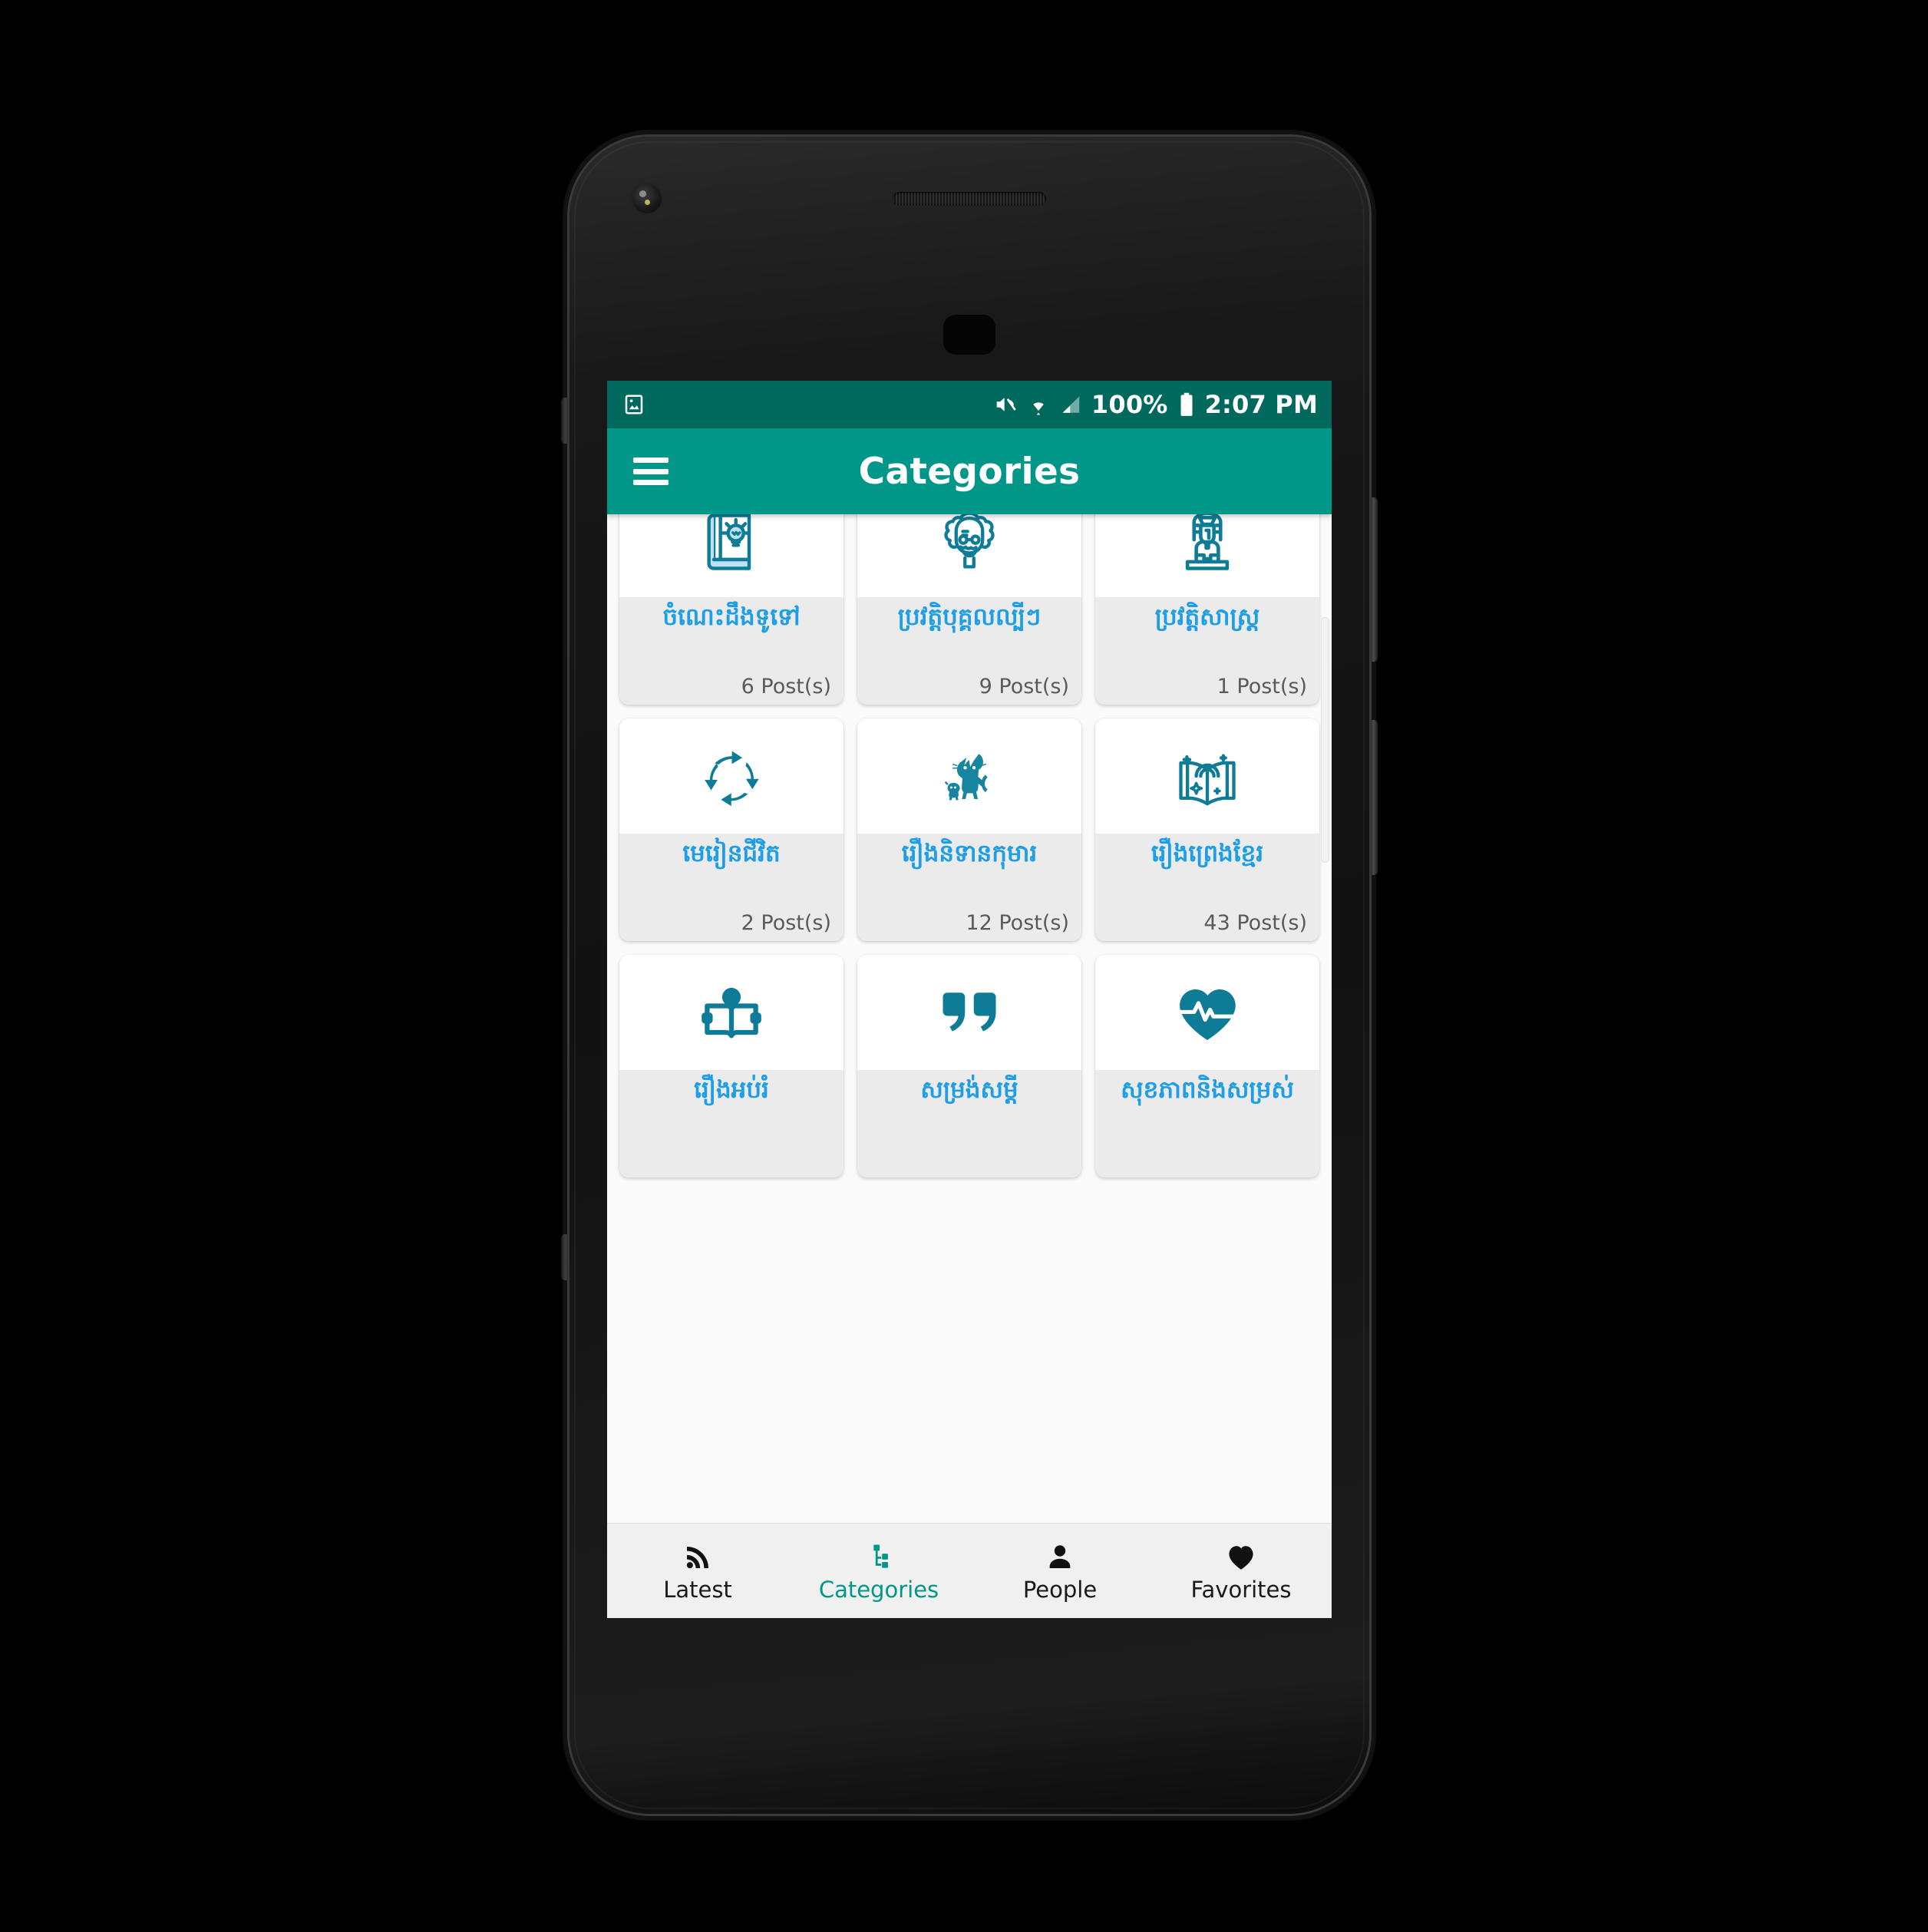  Describe the element at coordinates (698, 1557) in the screenshot. I see `rss-icon` at that location.